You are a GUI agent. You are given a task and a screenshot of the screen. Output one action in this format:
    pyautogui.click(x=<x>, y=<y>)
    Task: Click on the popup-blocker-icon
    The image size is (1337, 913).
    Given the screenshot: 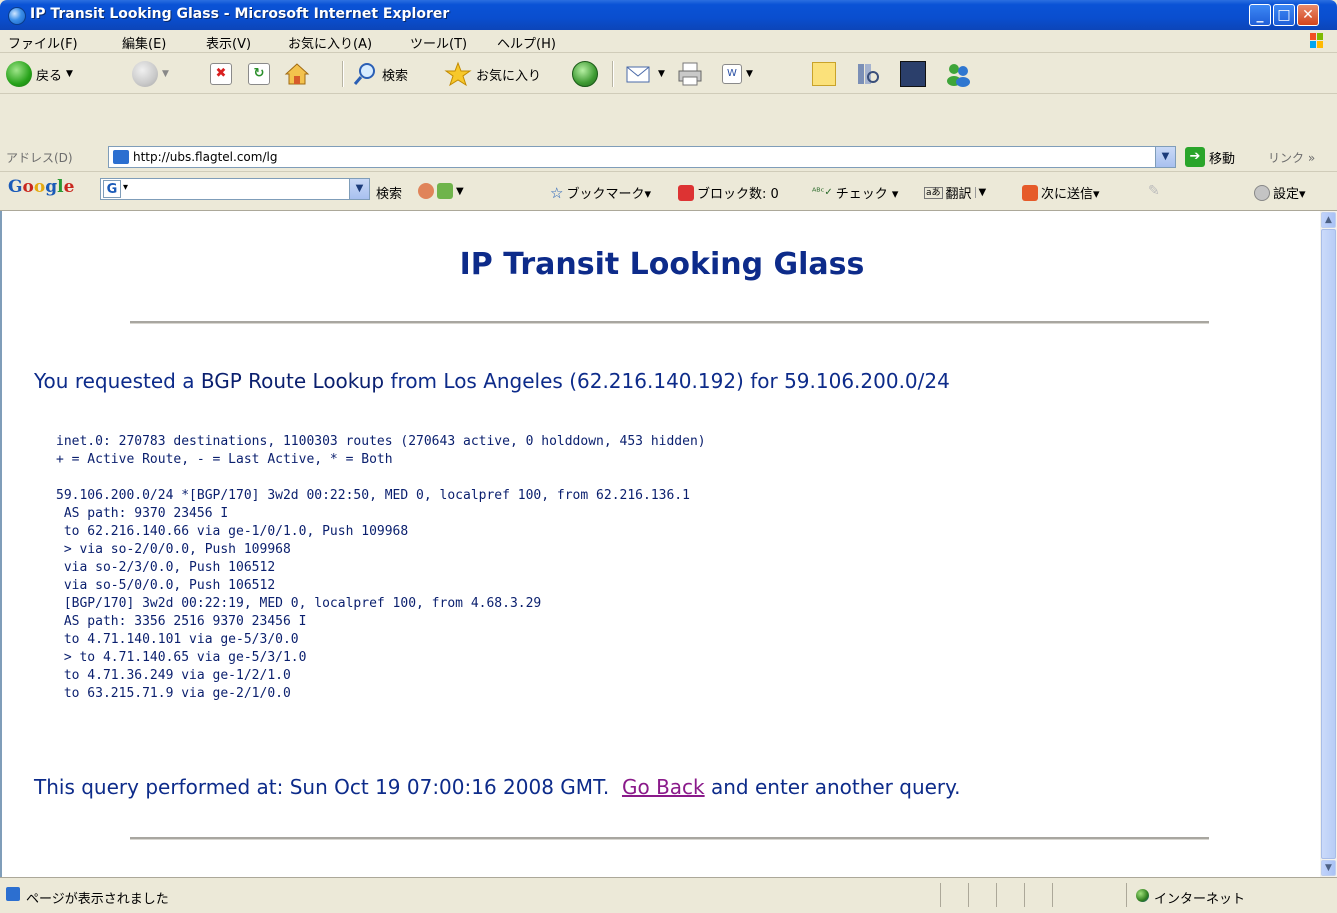 What is the action you would take?
    pyautogui.click(x=686, y=192)
    